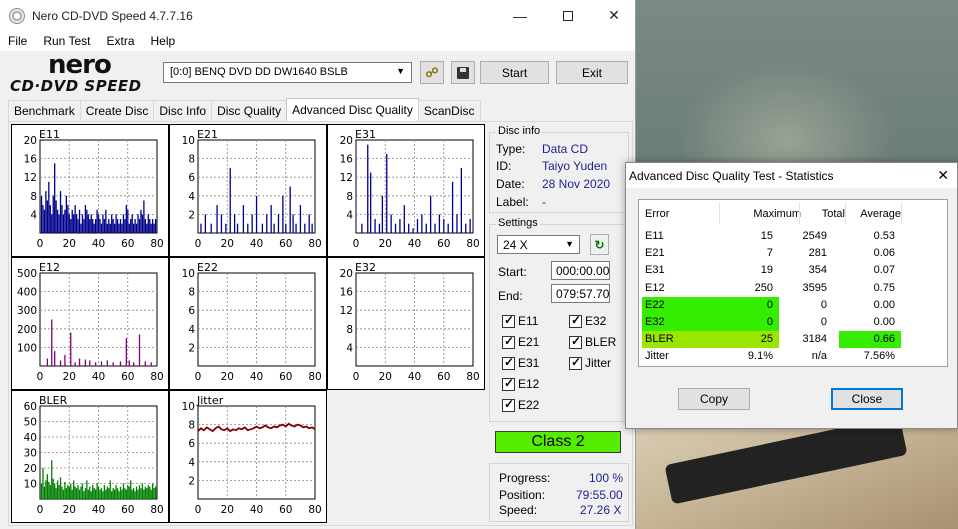 The width and height of the screenshot is (958, 529). What do you see at coordinates (432, 72) in the screenshot?
I see `disc-settings-button: ☍` at bounding box center [432, 72].